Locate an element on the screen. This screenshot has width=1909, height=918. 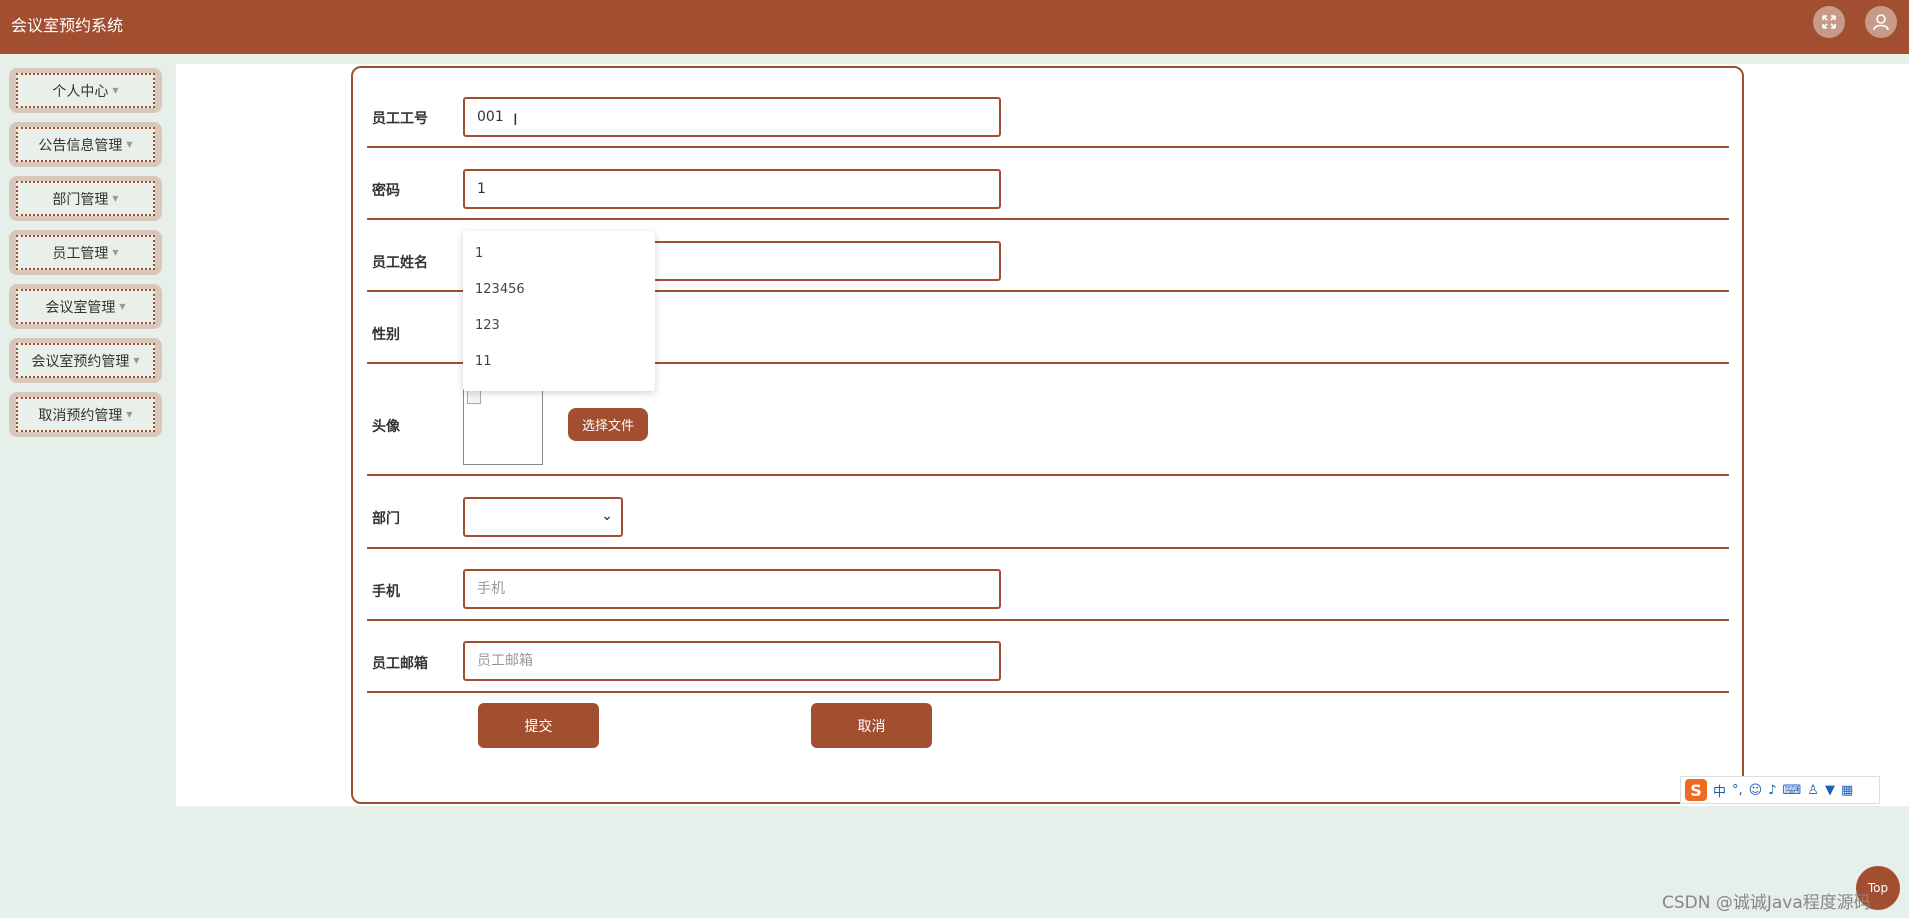
sidebar-item-label: 会议室管理 is located at coordinates (80, 307).